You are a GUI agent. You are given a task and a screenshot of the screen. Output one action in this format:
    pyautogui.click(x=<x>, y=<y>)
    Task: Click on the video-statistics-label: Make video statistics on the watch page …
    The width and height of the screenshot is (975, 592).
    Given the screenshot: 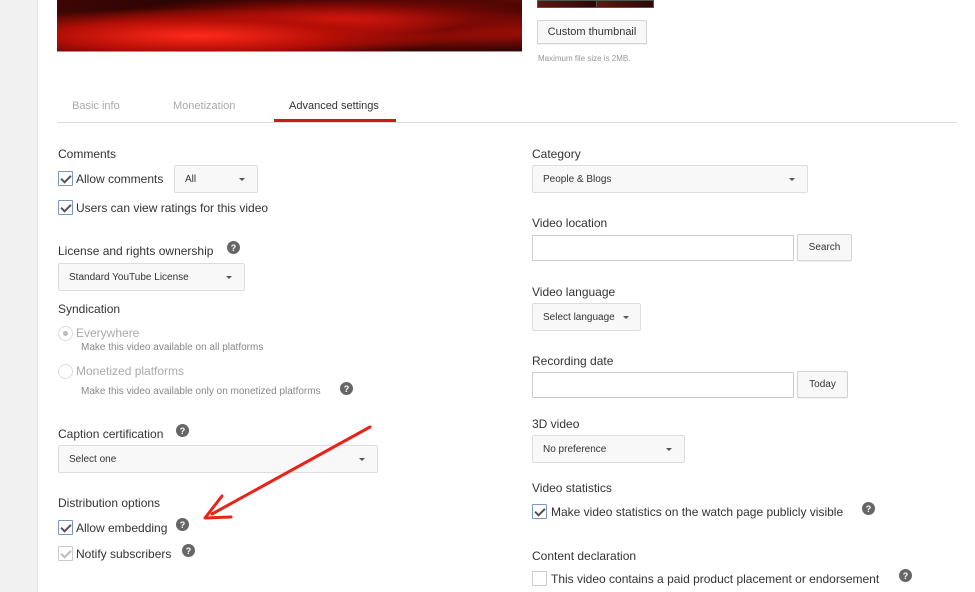 What is the action you would take?
    pyautogui.click(x=697, y=512)
    